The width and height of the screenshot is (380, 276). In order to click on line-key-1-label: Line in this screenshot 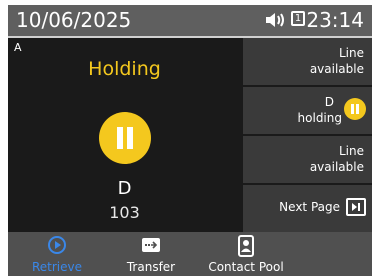, I will do `click(351, 53)`.